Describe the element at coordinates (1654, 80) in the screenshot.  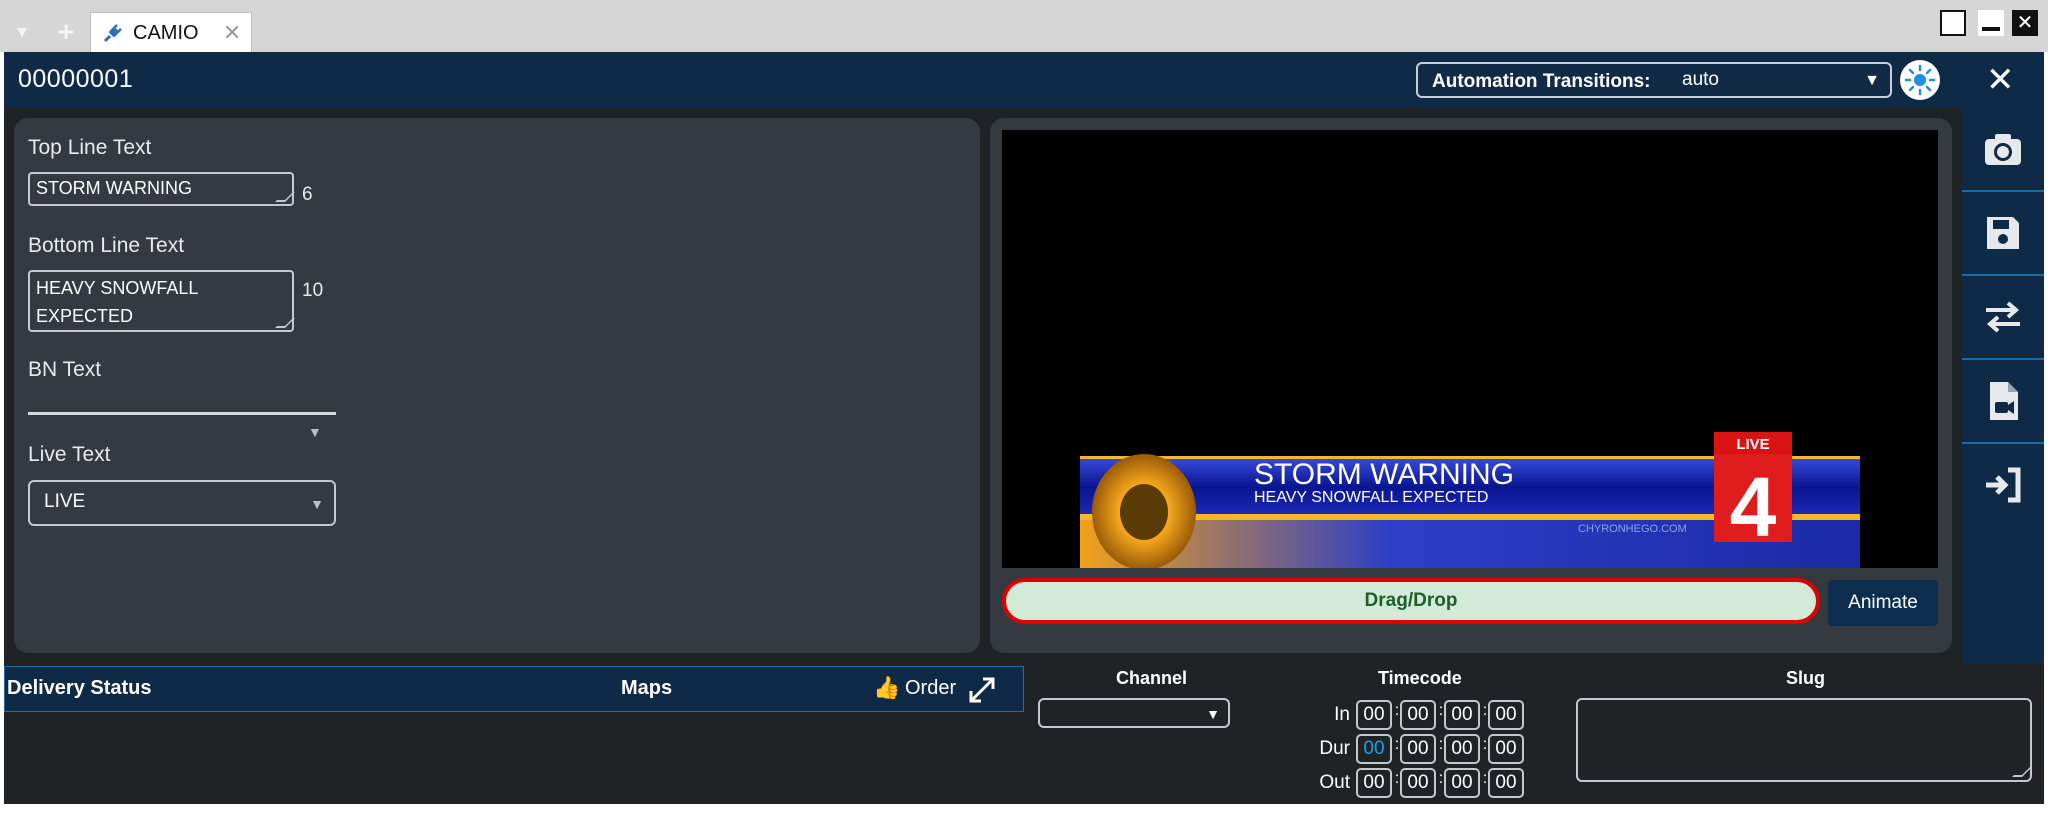
I see `automation-transitions-select: Automation Transitions: auto ▼` at that location.